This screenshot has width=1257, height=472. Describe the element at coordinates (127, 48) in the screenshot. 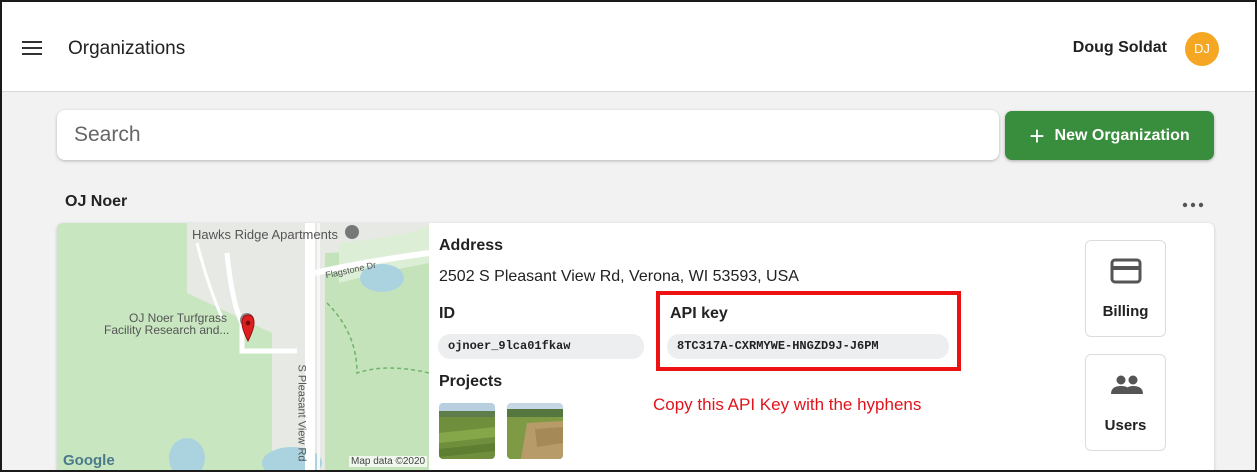

I see `page-title: Organizations` at that location.